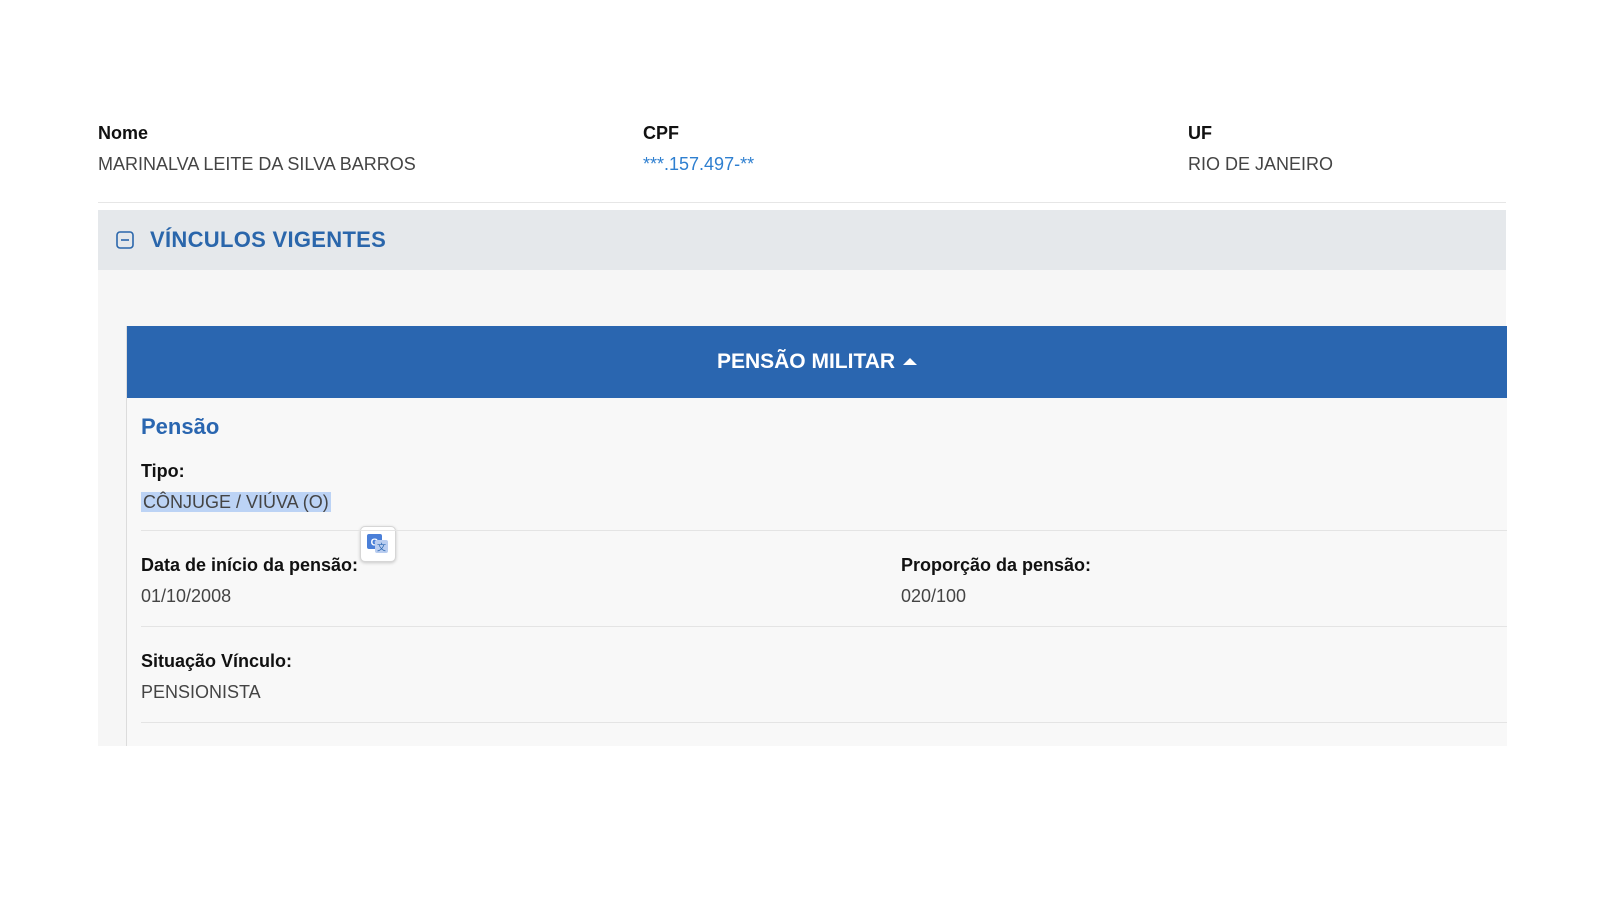  I want to click on data-inicio-label: Data de início da pensão:, so click(250, 565).